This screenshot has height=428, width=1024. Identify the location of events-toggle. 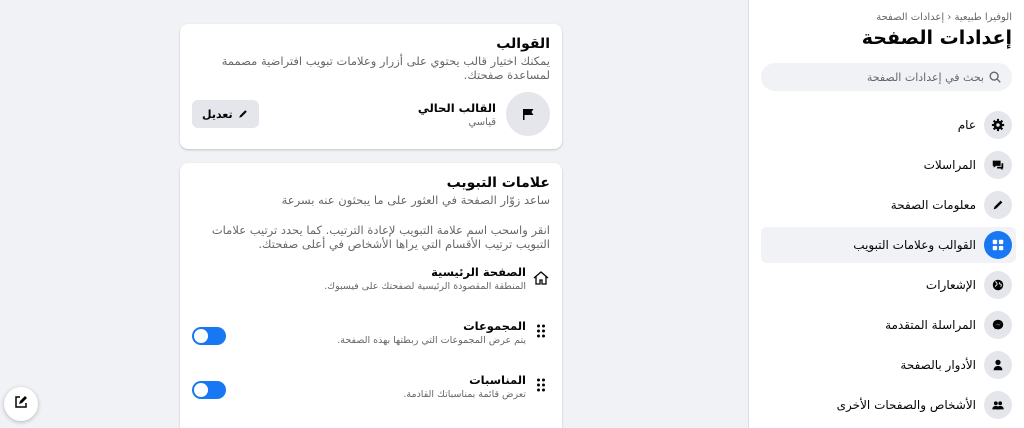
(209, 390).